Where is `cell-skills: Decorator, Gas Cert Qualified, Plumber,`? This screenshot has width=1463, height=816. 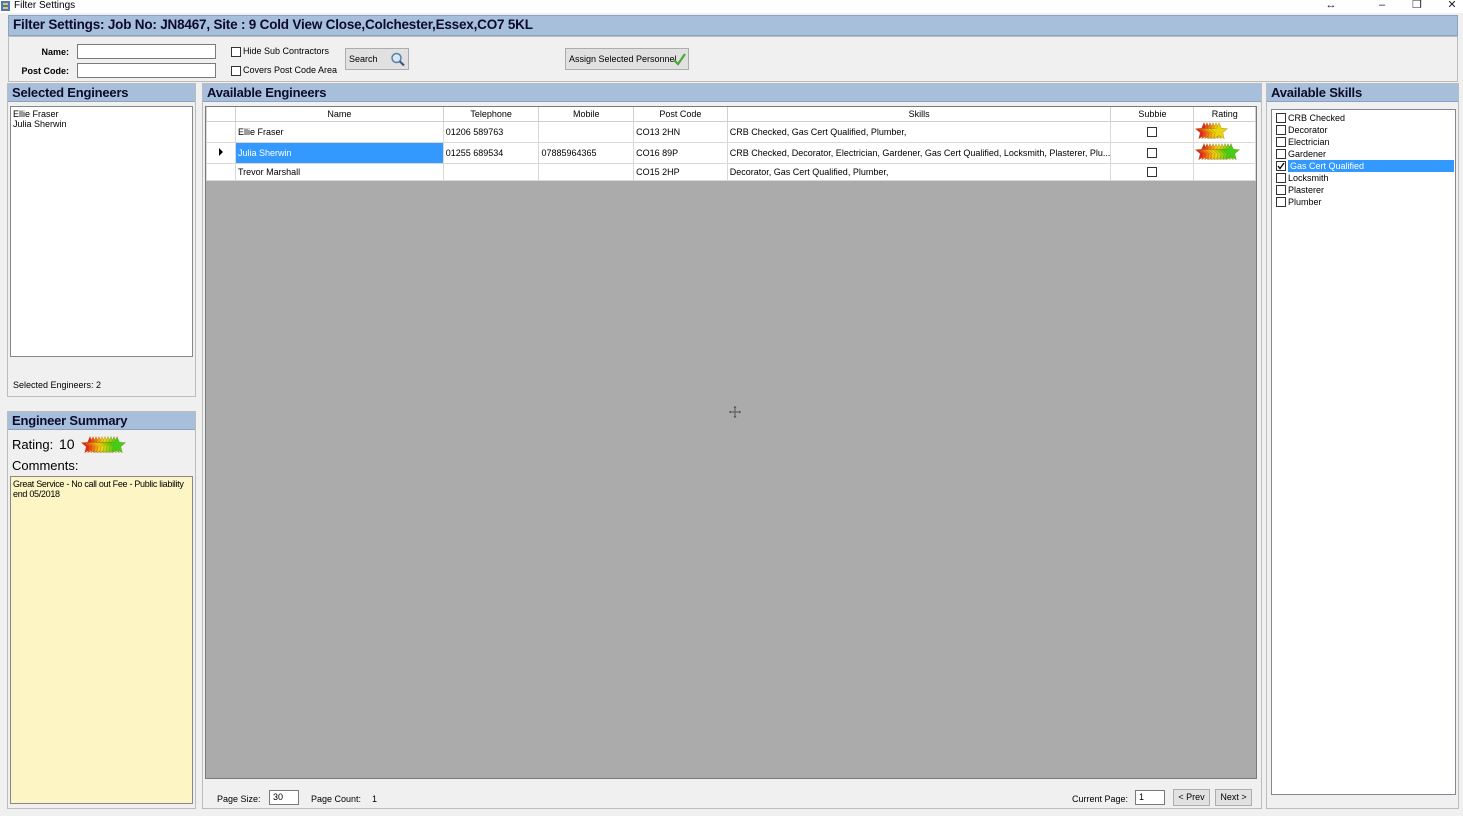 cell-skills: Decorator, Gas Cert Qualified, Plumber, is located at coordinates (919, 171).